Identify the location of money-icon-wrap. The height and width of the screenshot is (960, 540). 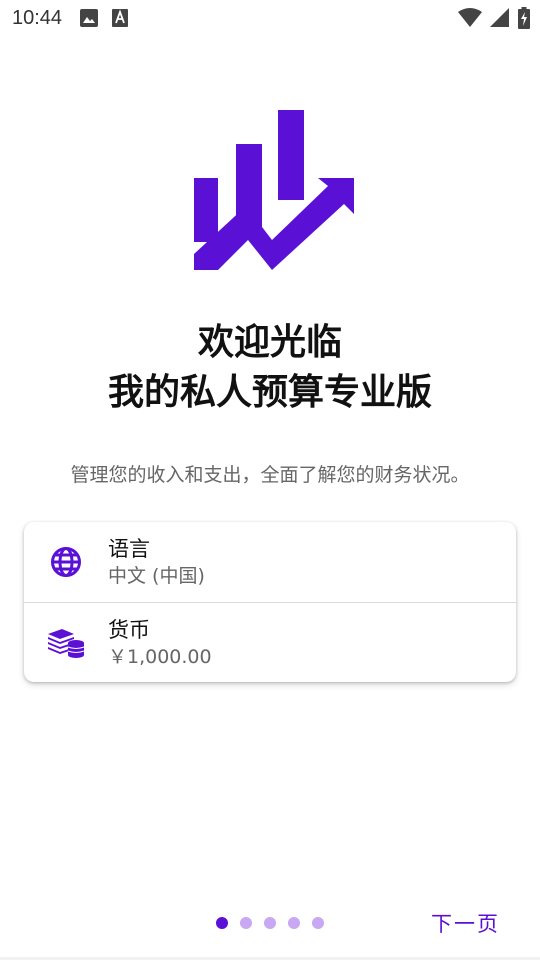
(66, 643).